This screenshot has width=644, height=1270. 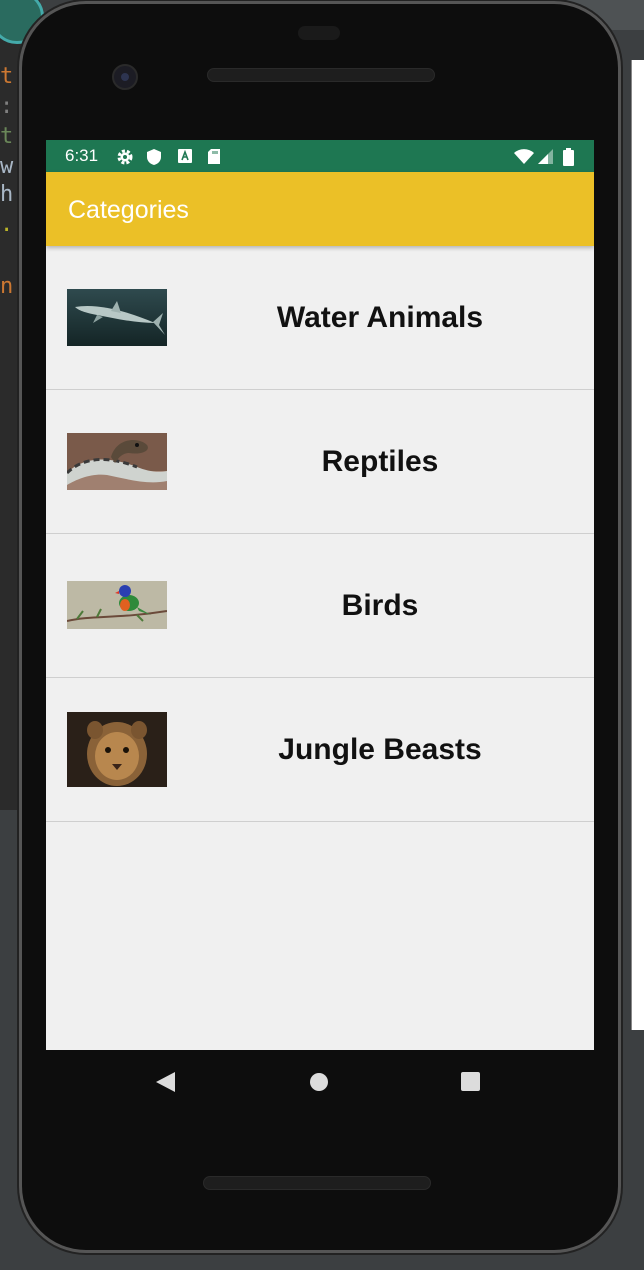 I want to click on earpiece-notch, so click(x=319, y=33).